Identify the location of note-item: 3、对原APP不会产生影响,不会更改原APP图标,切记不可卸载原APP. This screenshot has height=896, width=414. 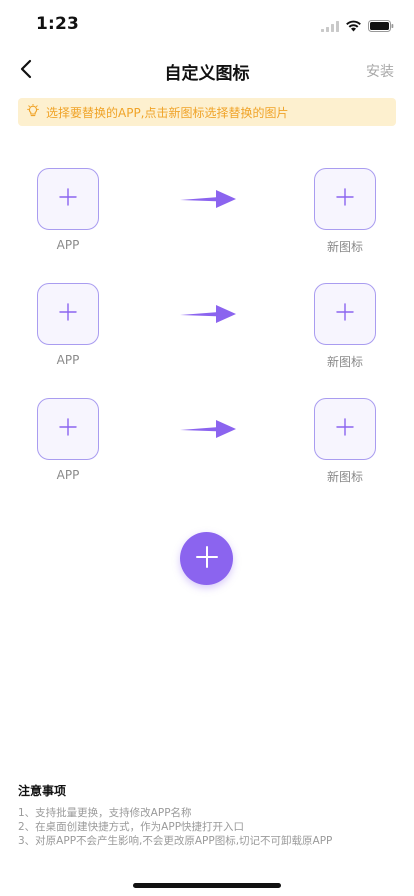
(175, 841).